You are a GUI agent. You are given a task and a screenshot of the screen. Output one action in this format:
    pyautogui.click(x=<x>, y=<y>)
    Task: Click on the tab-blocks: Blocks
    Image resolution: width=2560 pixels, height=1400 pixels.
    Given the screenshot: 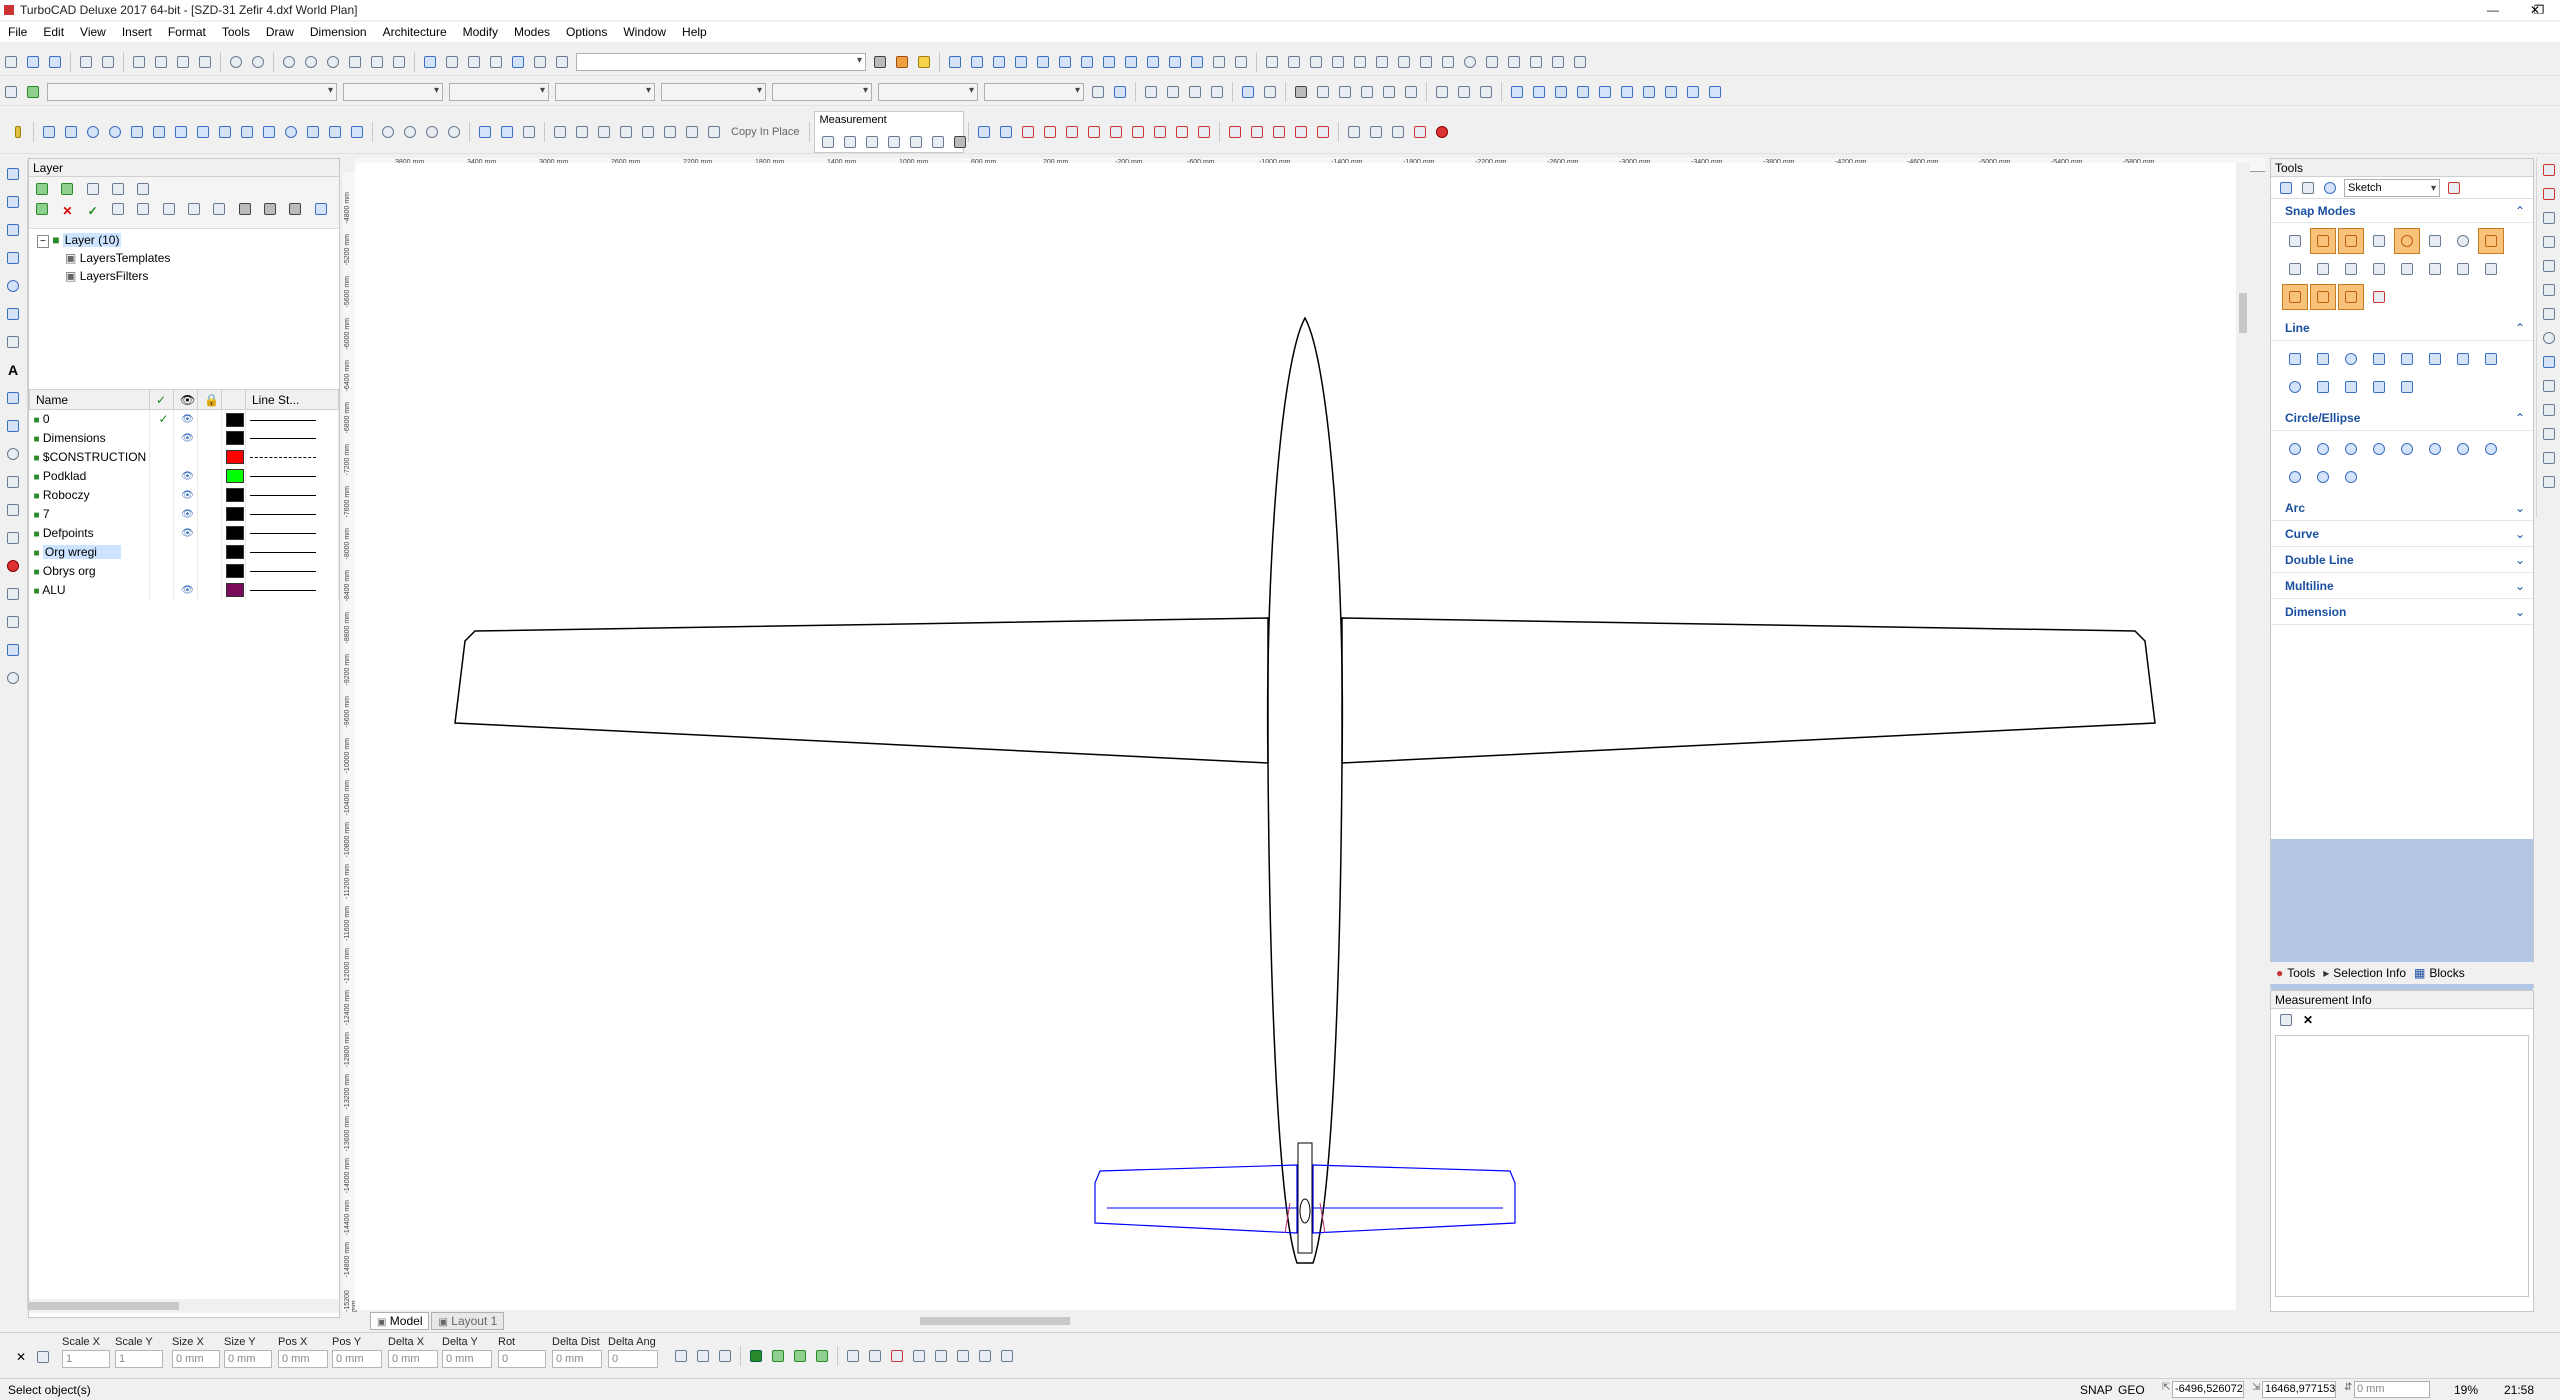 What is the action you would take?
    pyautogui.click(x=2446, y=973)
    